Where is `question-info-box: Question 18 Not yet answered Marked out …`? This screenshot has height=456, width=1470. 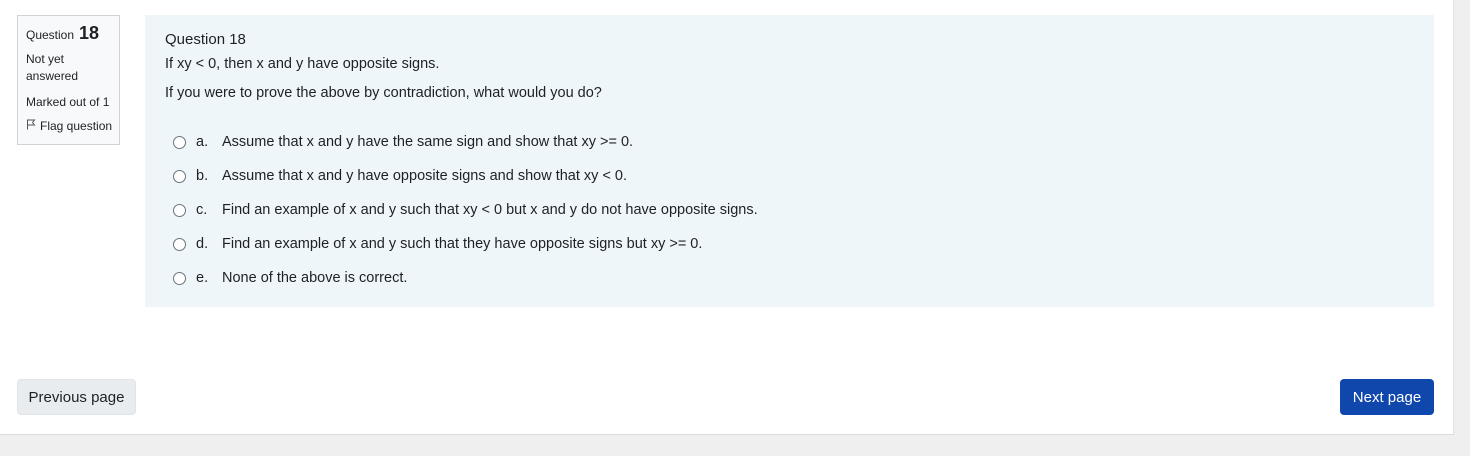 question-info-box: Question 18 Not yet answered Marked out … is located at coordinates (68, 80).